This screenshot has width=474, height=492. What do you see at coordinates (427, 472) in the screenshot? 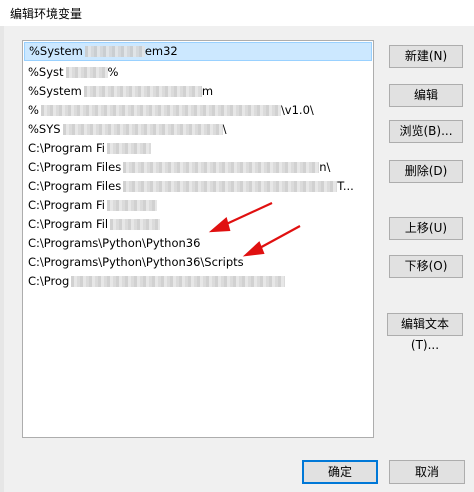
I see `cancel-button: 取消` at bounding box center [427, 472].